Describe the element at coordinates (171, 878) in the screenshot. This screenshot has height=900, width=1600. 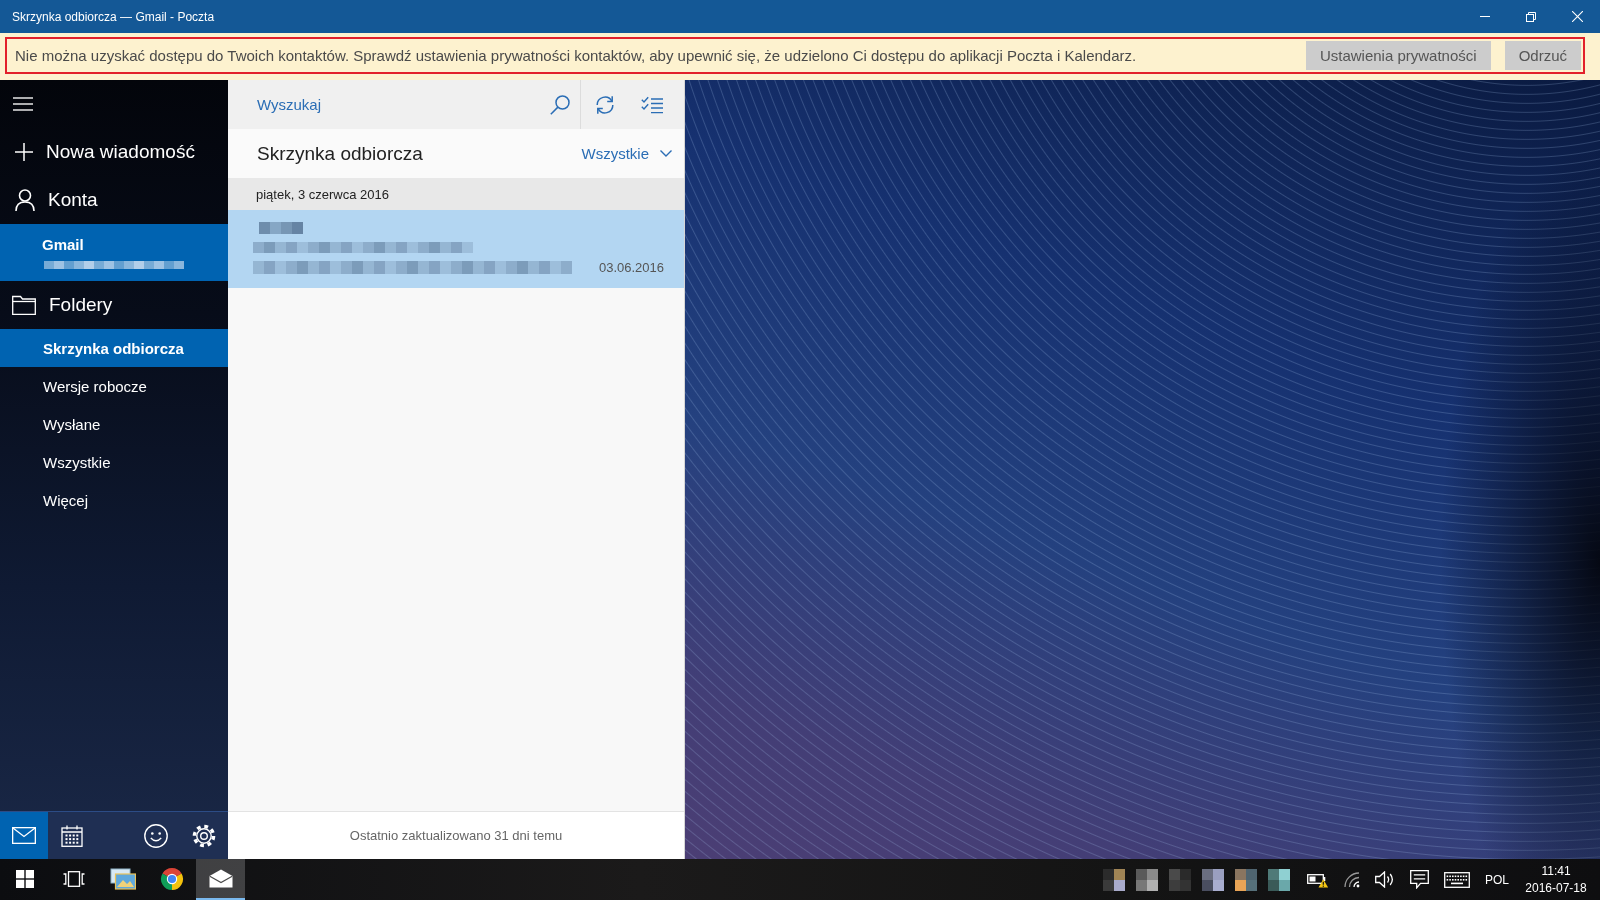
I see `browser-logo-icon` at that location.